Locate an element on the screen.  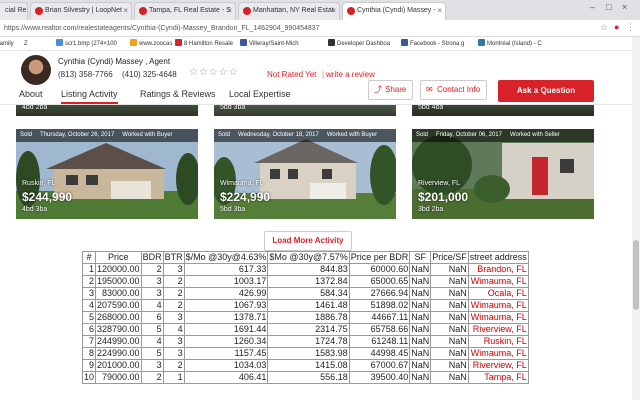
table-cell: 6 is located at coordinates (89, 329).